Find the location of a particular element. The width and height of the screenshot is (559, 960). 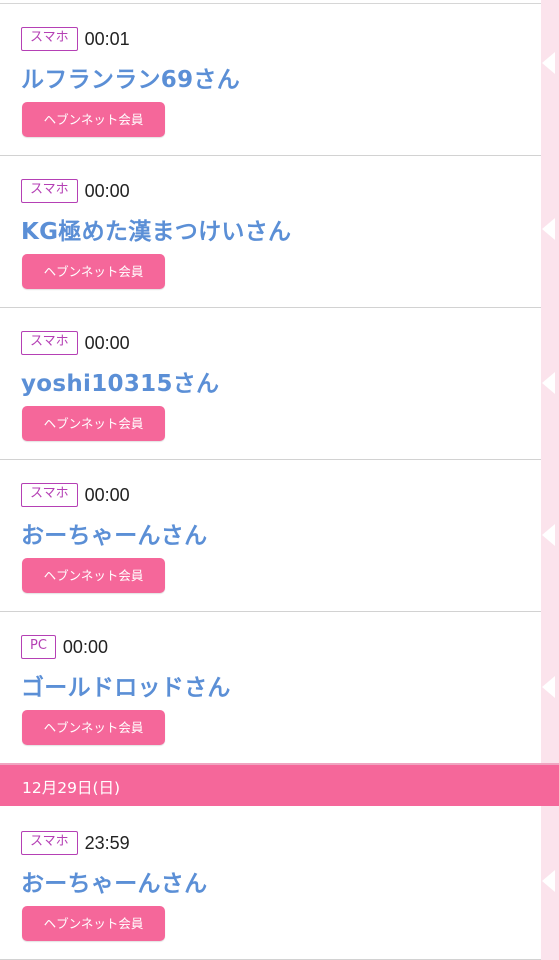

user-name-link: yoshi10315さん is located at coordinates (120, 381).